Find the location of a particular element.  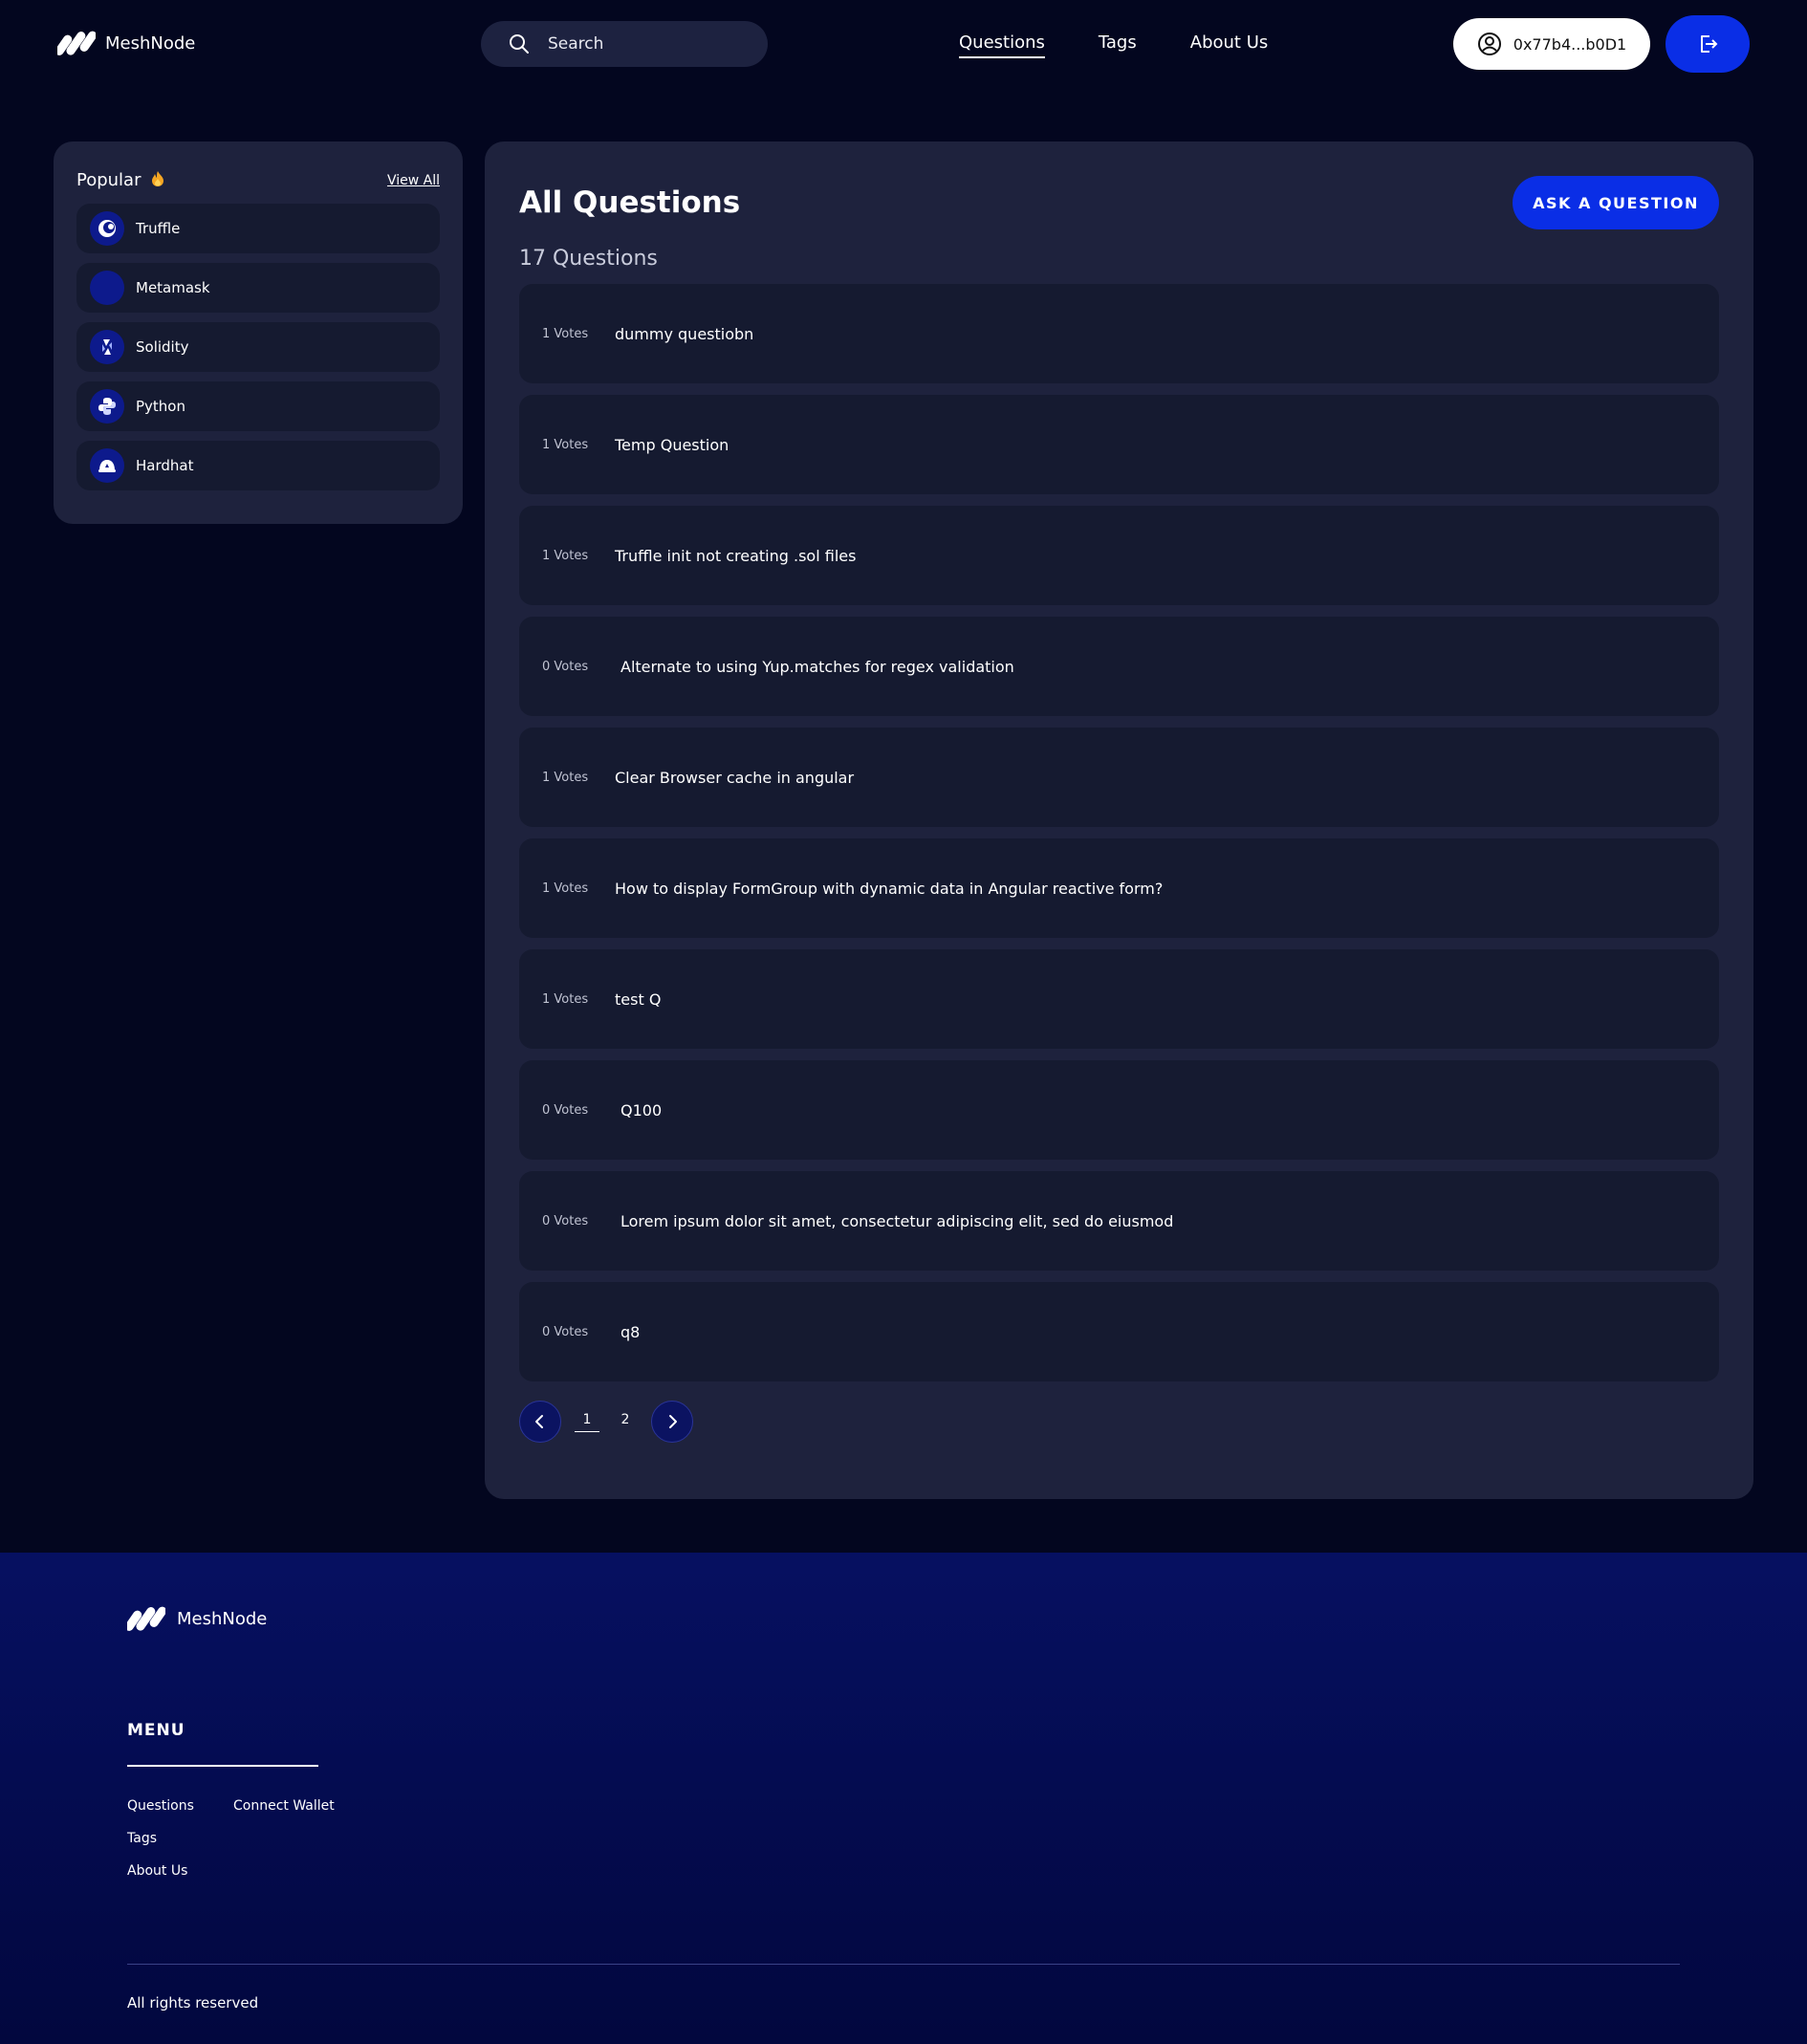

question-title: test Q is located at coordinates (638, 999).